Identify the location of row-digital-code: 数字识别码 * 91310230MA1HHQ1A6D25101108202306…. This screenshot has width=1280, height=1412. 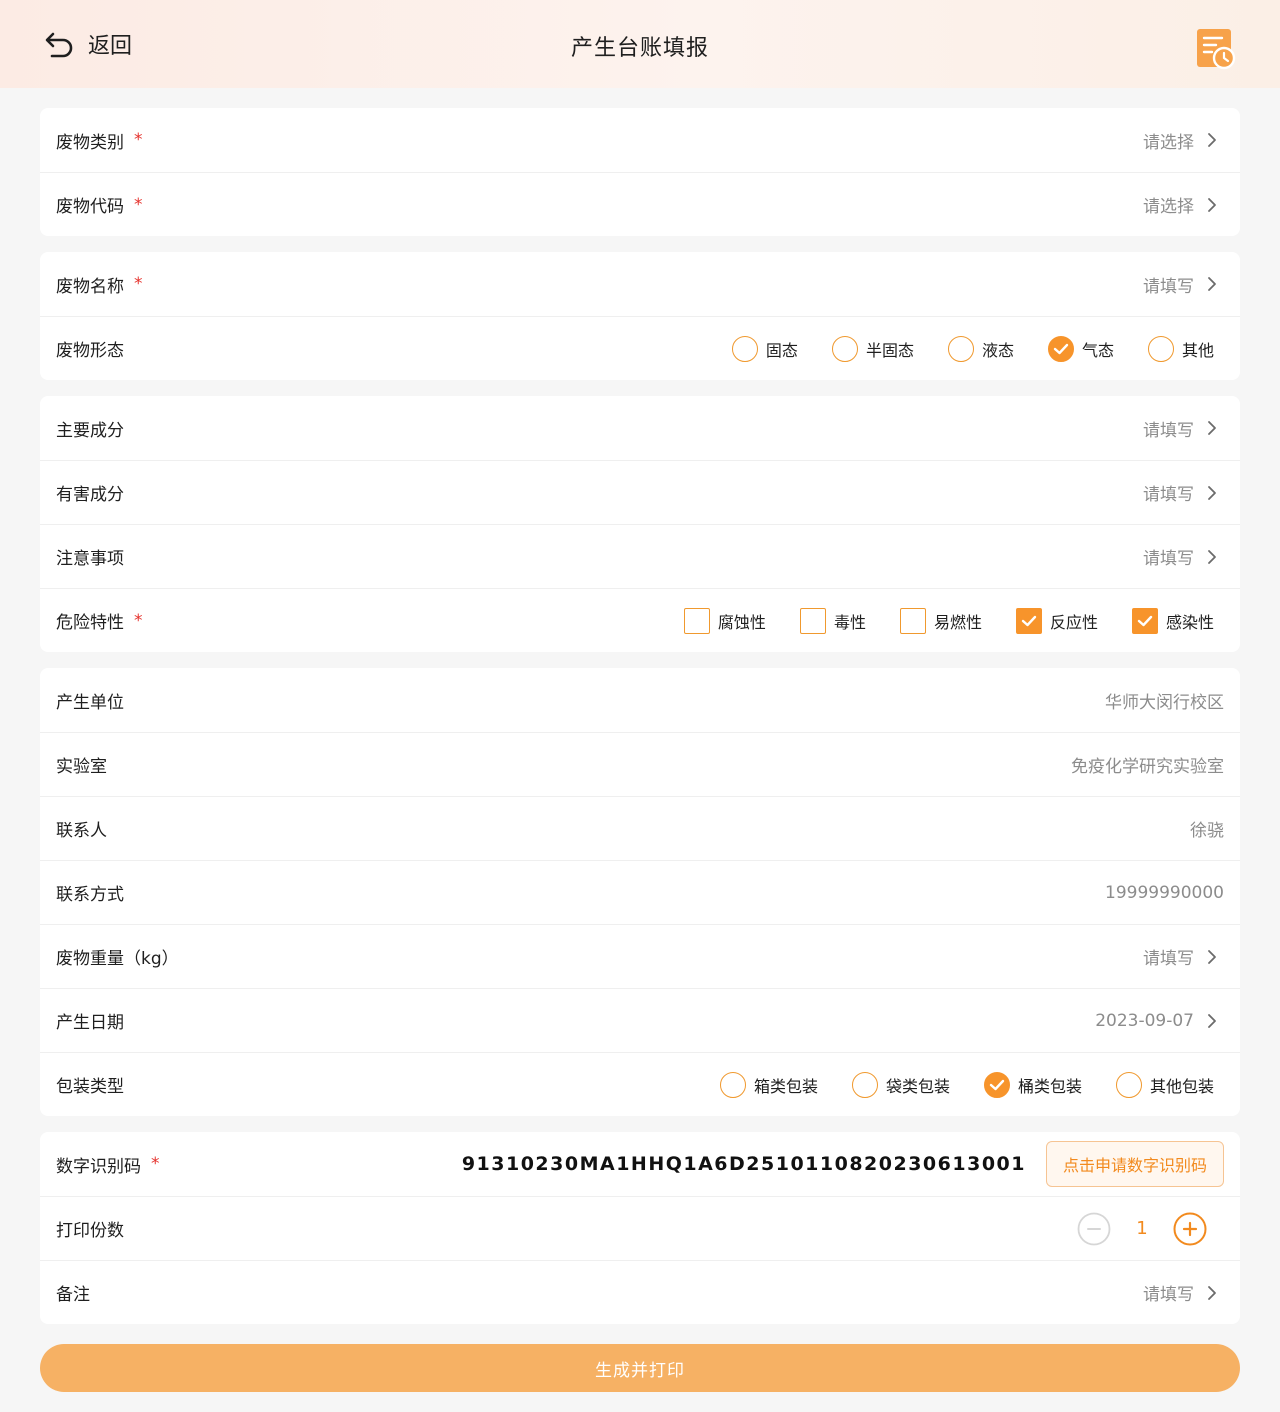
(640, 1164).